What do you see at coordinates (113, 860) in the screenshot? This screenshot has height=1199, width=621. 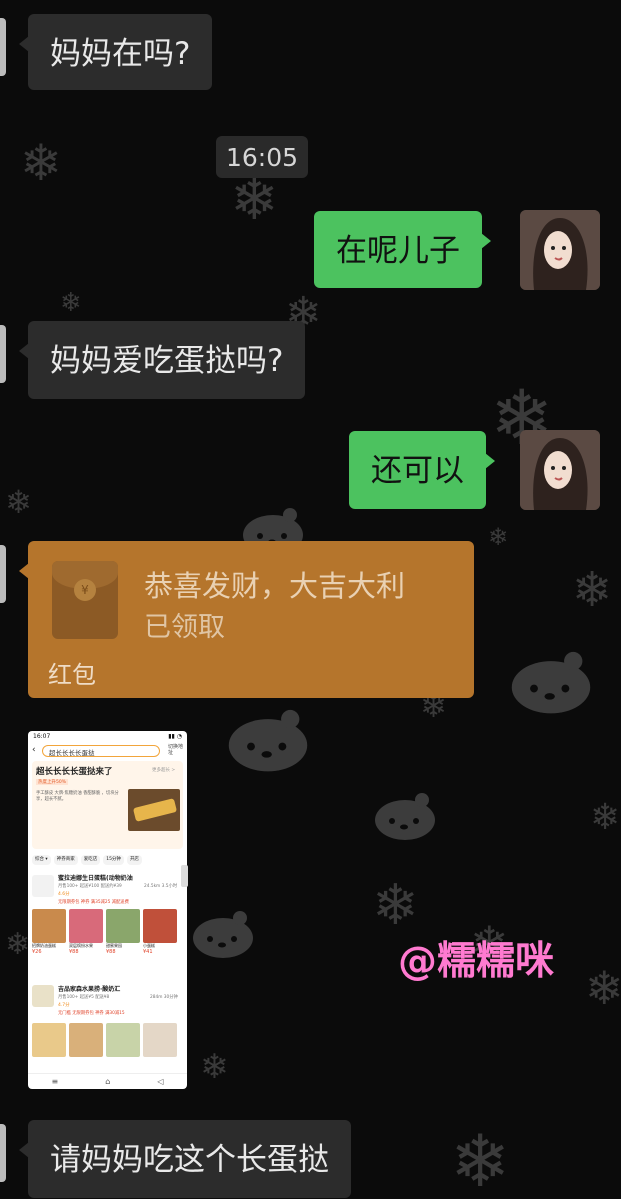 I see `filter-chip: 15分钟` at bounding box center [113, 860].